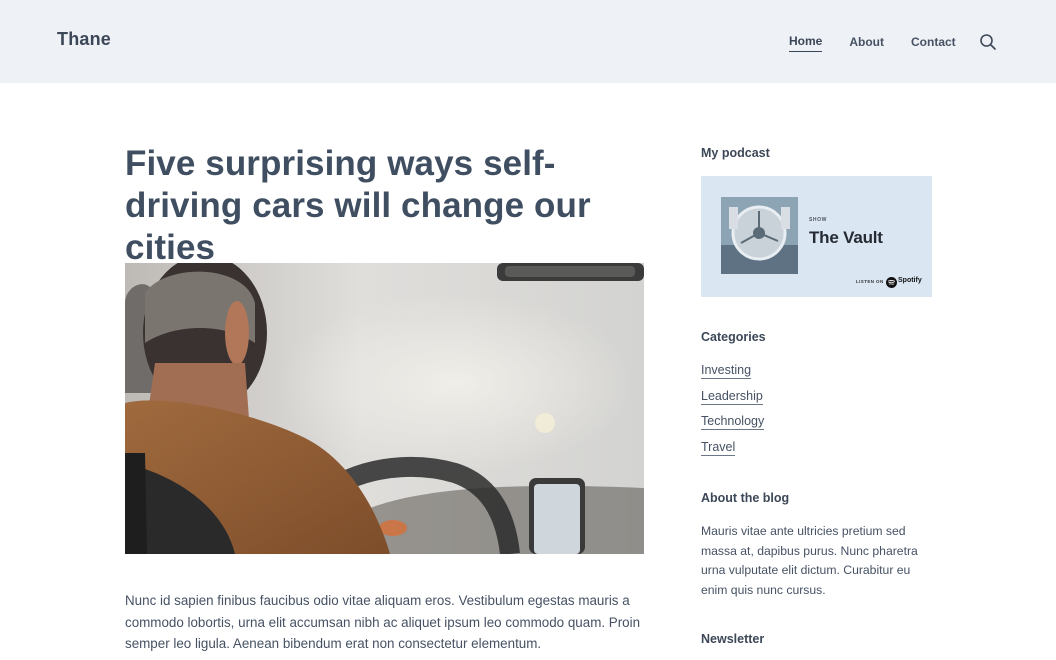  I want to click on podcast-show-label: SHOW, so click(818, 220).